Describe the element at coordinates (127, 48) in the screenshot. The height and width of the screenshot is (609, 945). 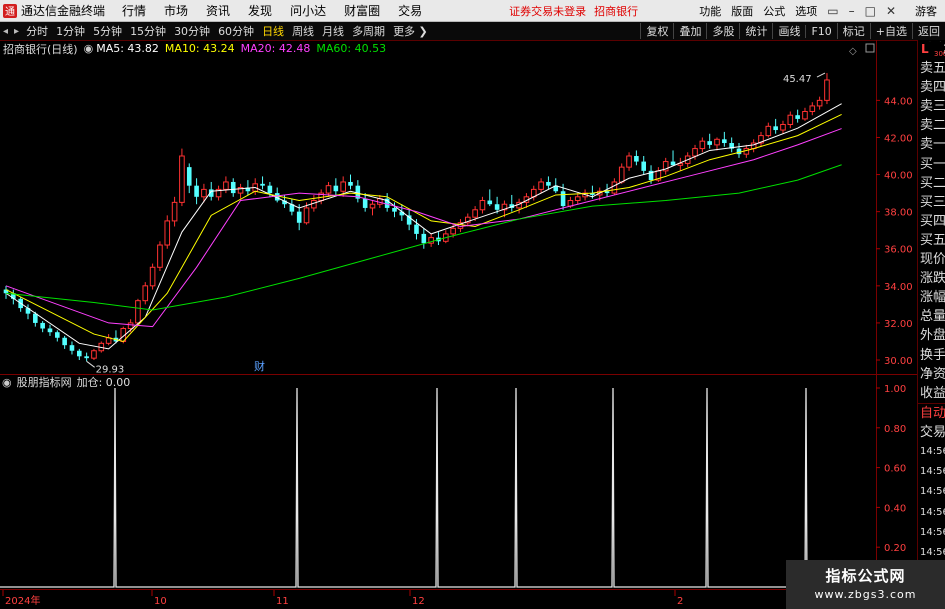
I see `ma5-label: MA5: 43.82` at that location.